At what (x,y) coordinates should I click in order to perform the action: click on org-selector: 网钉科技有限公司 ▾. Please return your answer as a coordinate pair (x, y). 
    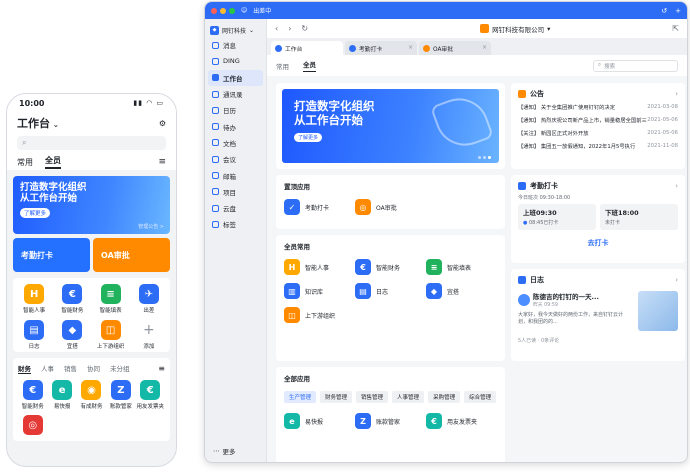
    Looking at the image, I should click on (495, 29).